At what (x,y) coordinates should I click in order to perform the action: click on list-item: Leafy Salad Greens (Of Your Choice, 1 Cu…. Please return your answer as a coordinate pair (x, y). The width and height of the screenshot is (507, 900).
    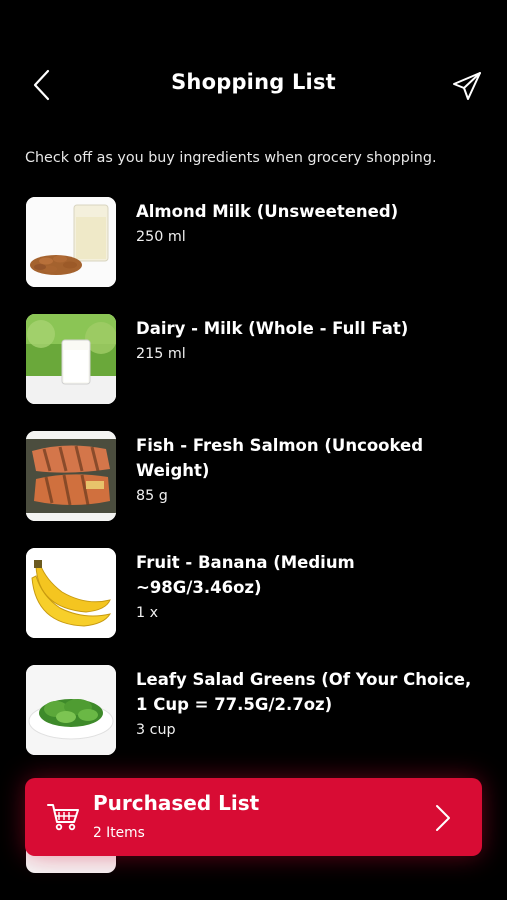
    Looking at the image, I should click on (256, 715).